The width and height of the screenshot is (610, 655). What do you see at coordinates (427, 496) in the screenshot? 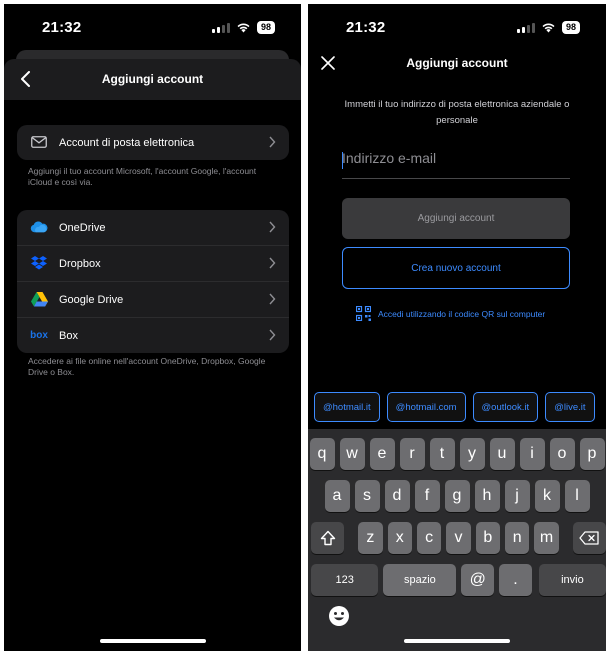
I see `key-f: f` at bounding box center [427, 496].